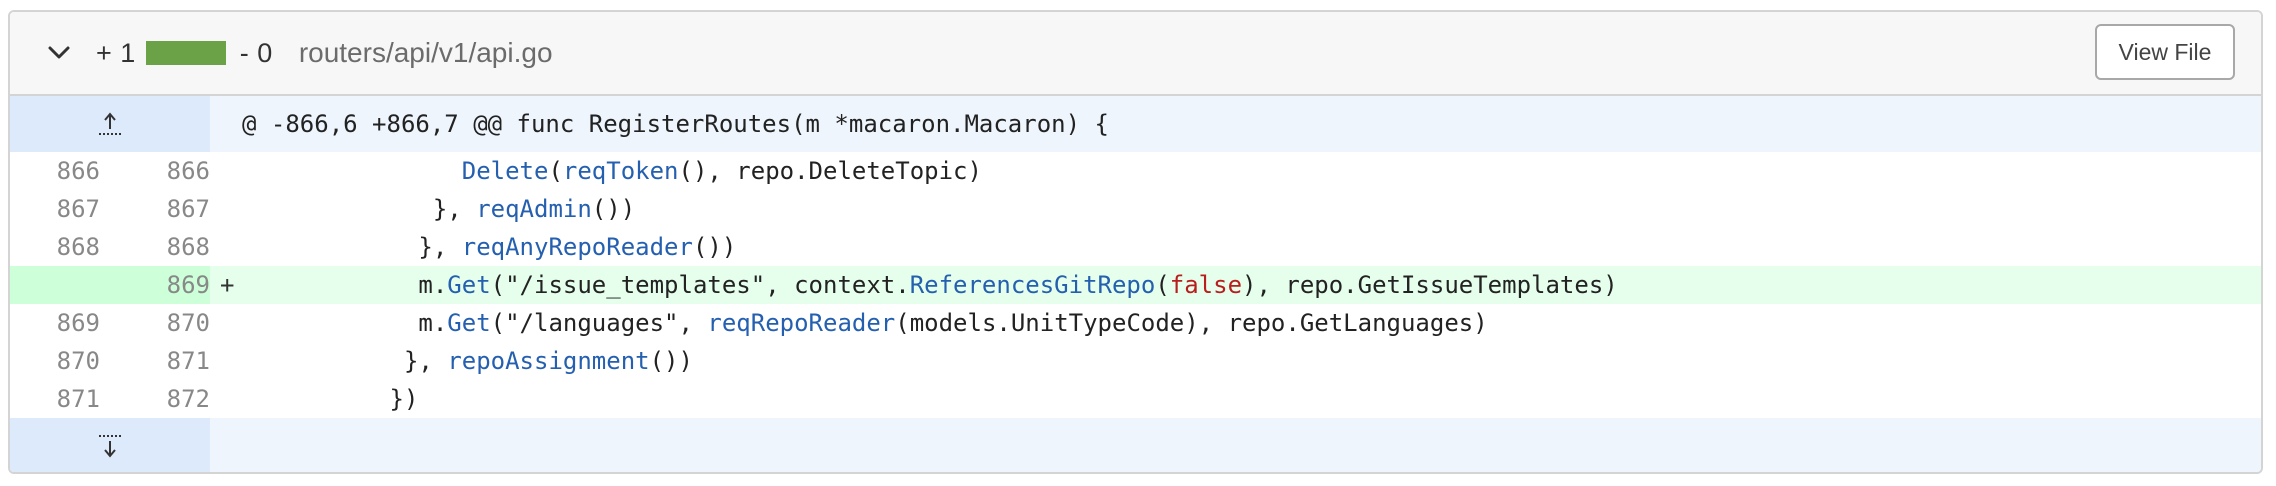  Describe the element at coordinates (188, 285) in the screenshot. I see `new-line-number: 869` at that location.